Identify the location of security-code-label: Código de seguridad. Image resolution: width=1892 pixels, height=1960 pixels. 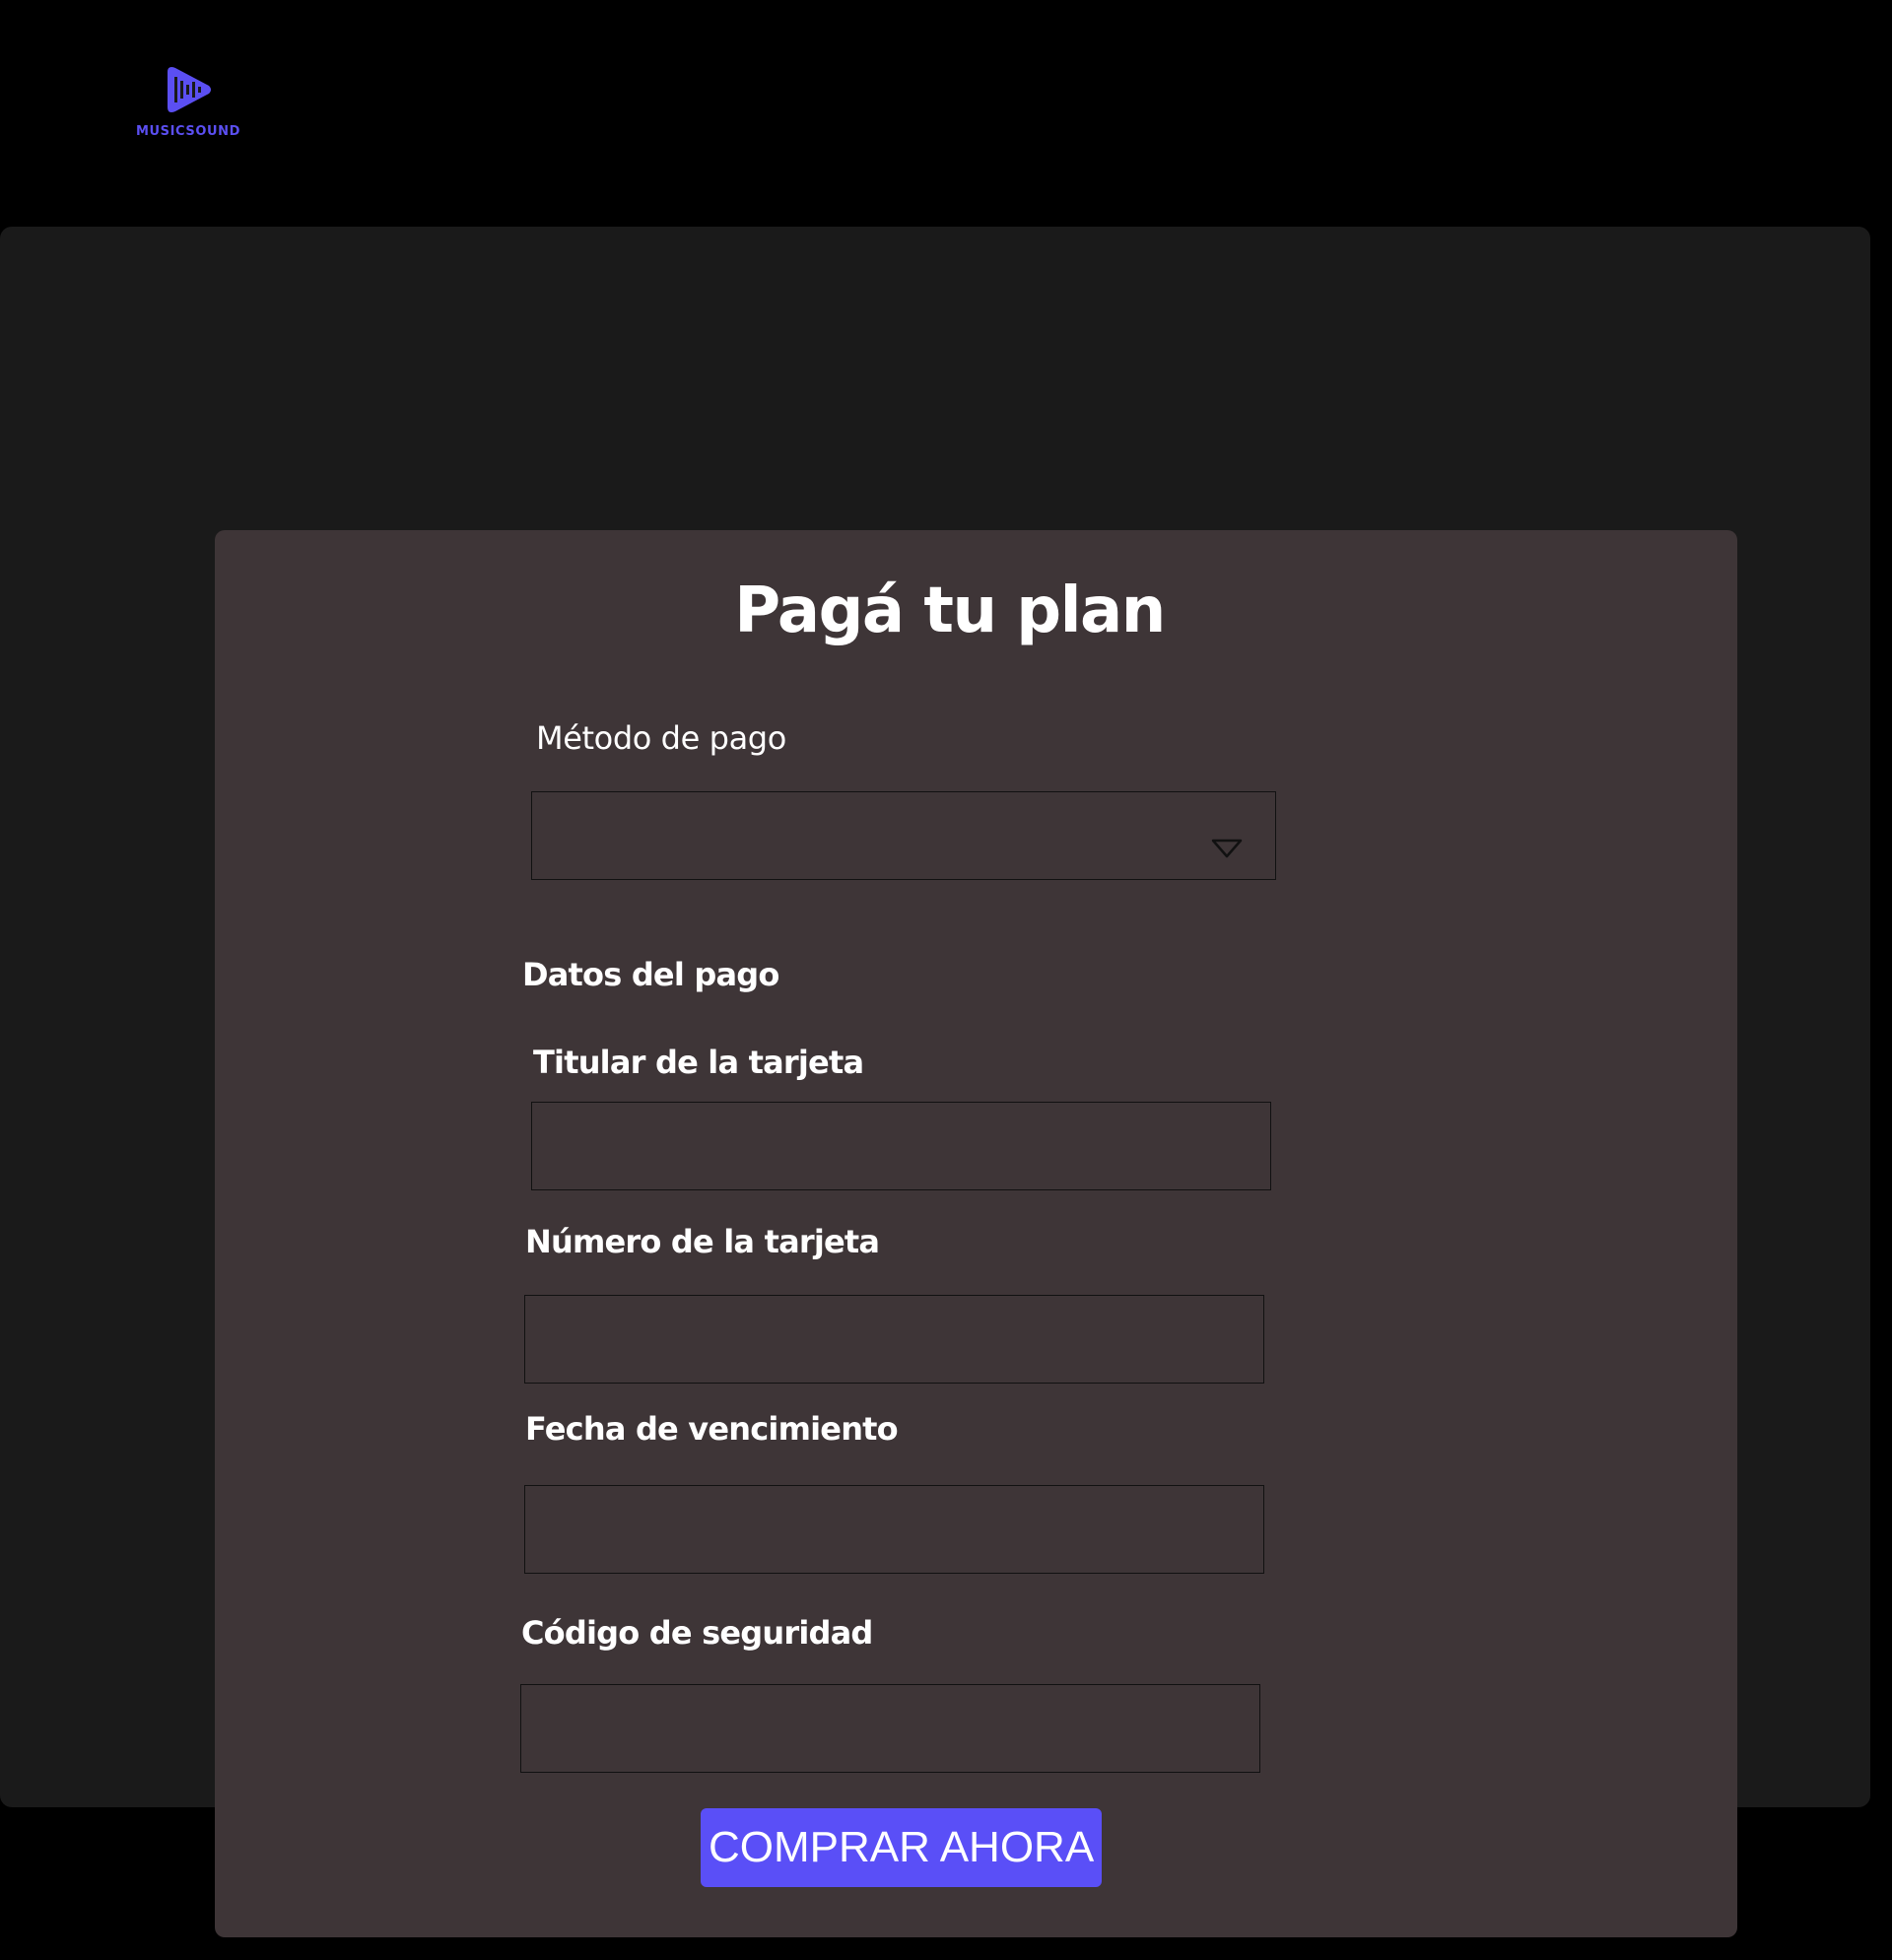
(697, 1633).